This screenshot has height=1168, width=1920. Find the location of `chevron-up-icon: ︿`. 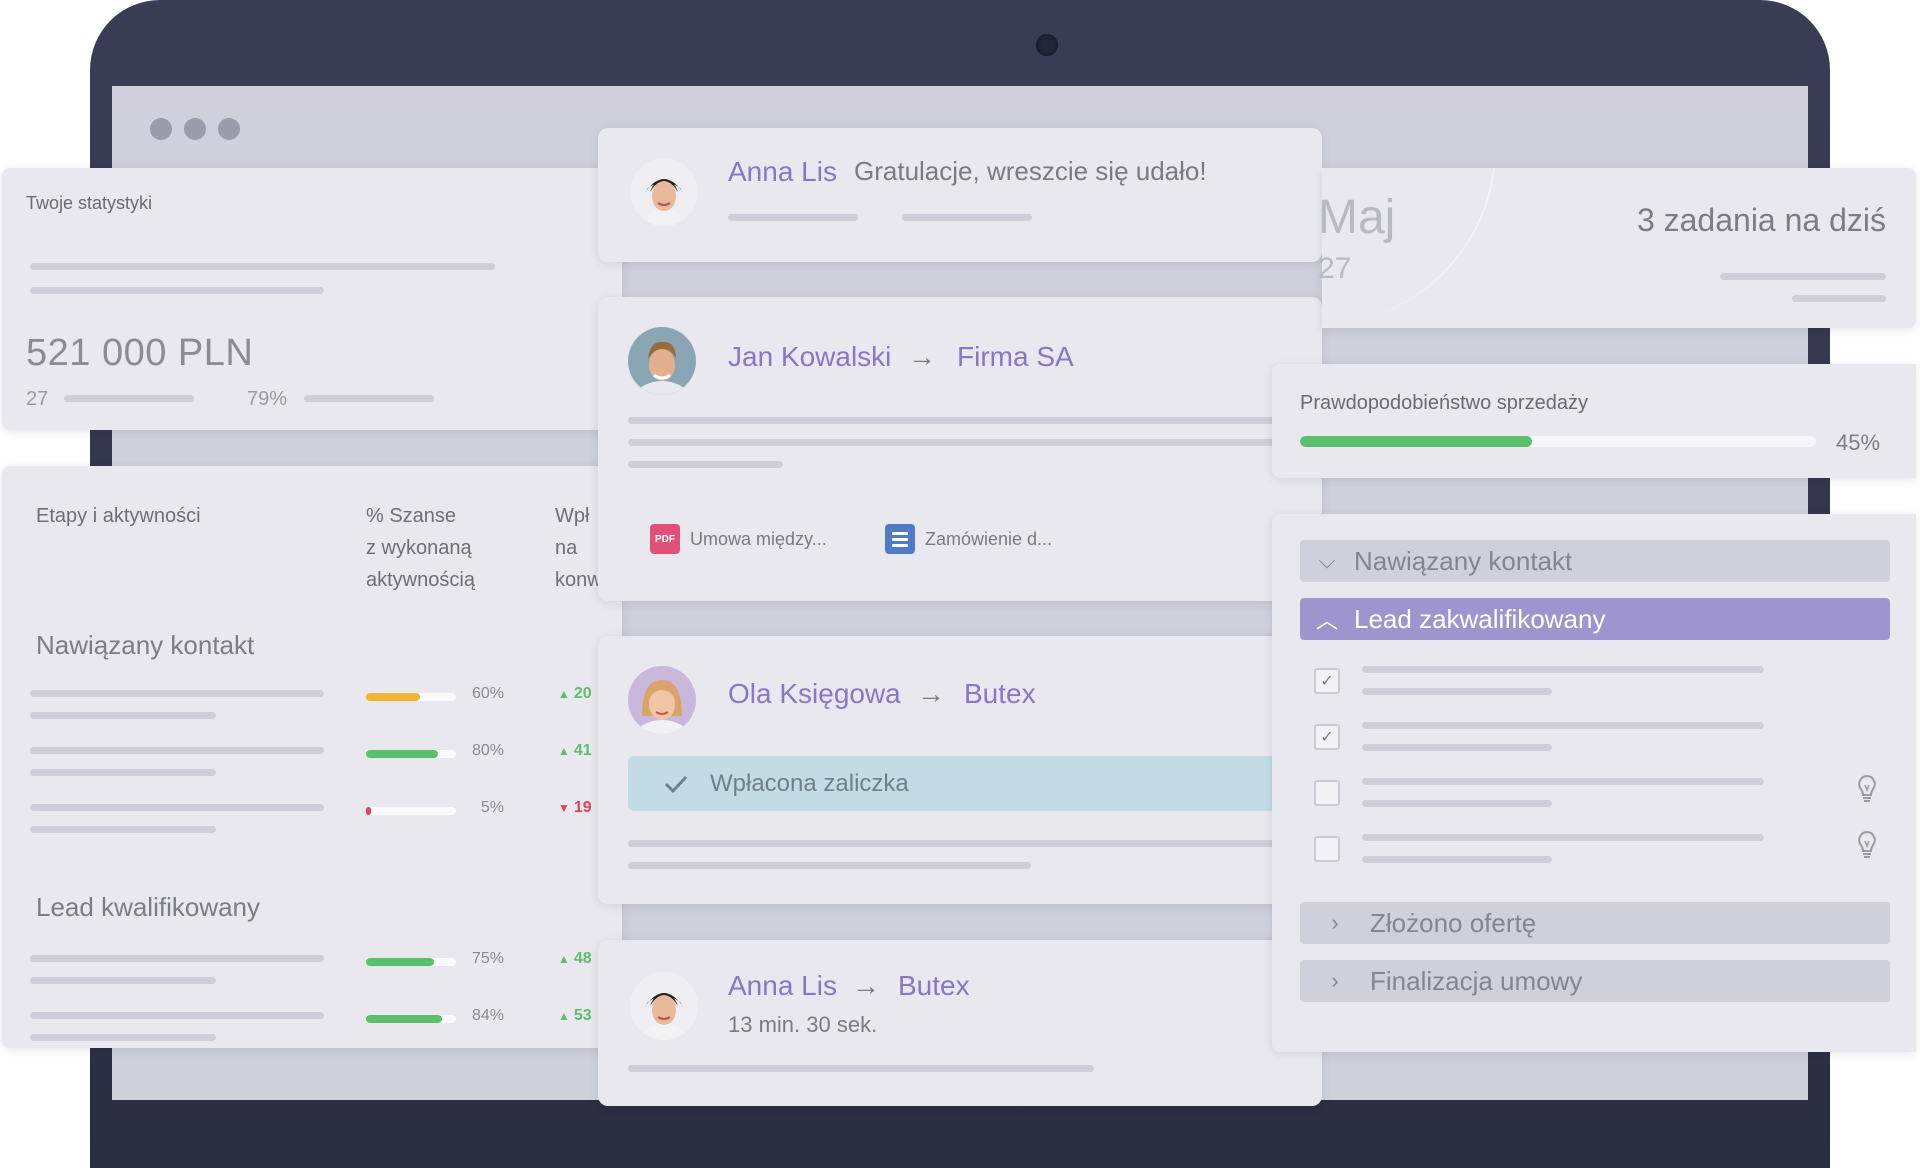

chevron-up-icon: ︿ is located at coordinates (1326, 620).